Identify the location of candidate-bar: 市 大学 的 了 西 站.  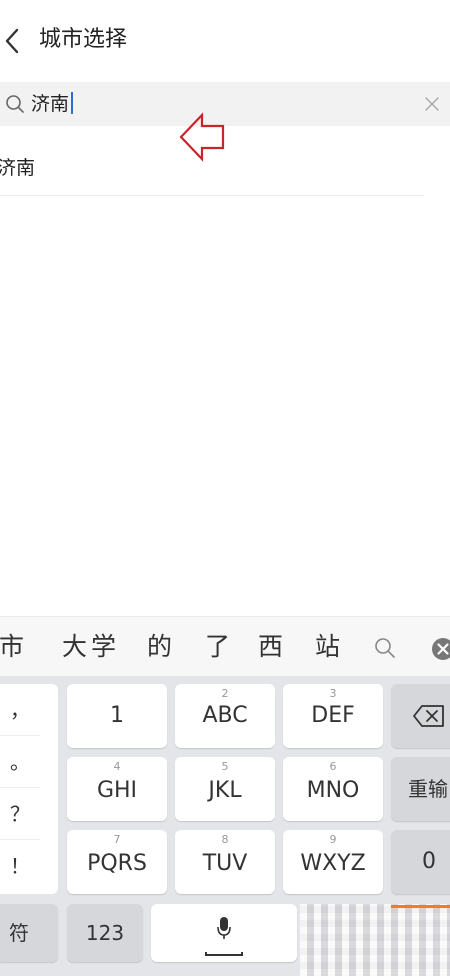
(225, 646).